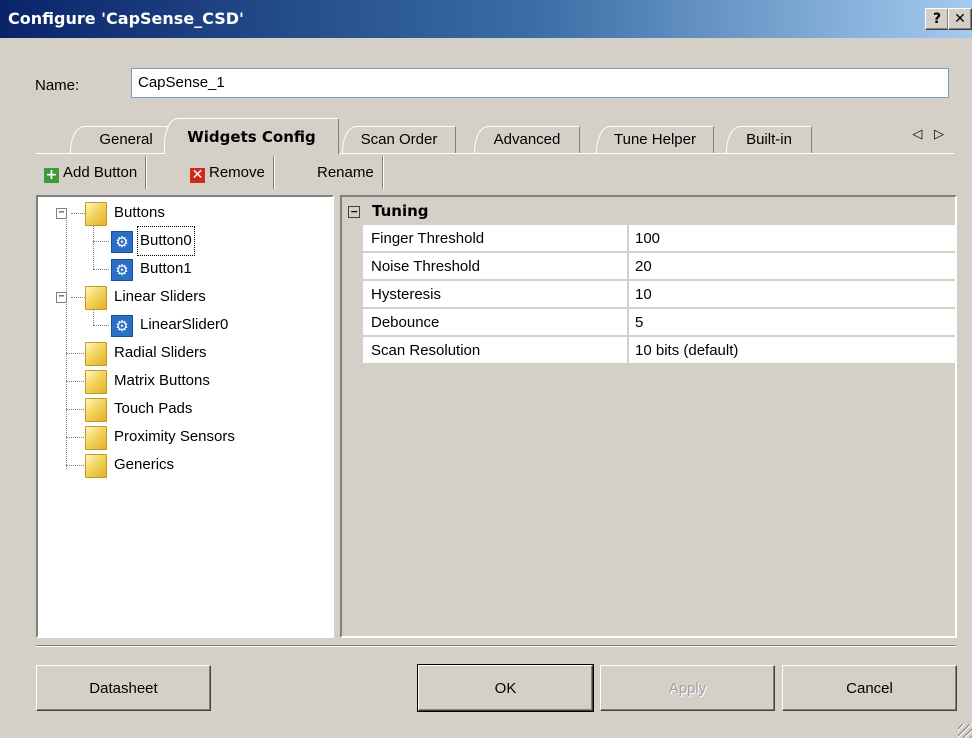 The height and width of the screenshot is (738, 972). I want to click on tree-node-radial-sliders: Radial Sliders, so click(183, 353).